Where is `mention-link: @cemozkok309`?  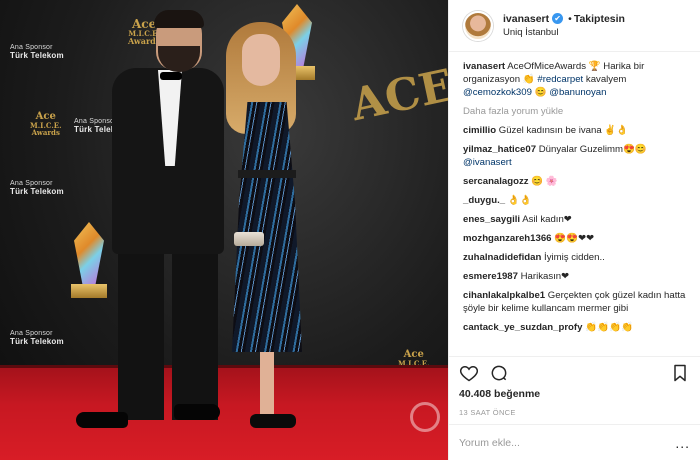
mention-link: @cemozkok309 is located at coordinates (497, 92).